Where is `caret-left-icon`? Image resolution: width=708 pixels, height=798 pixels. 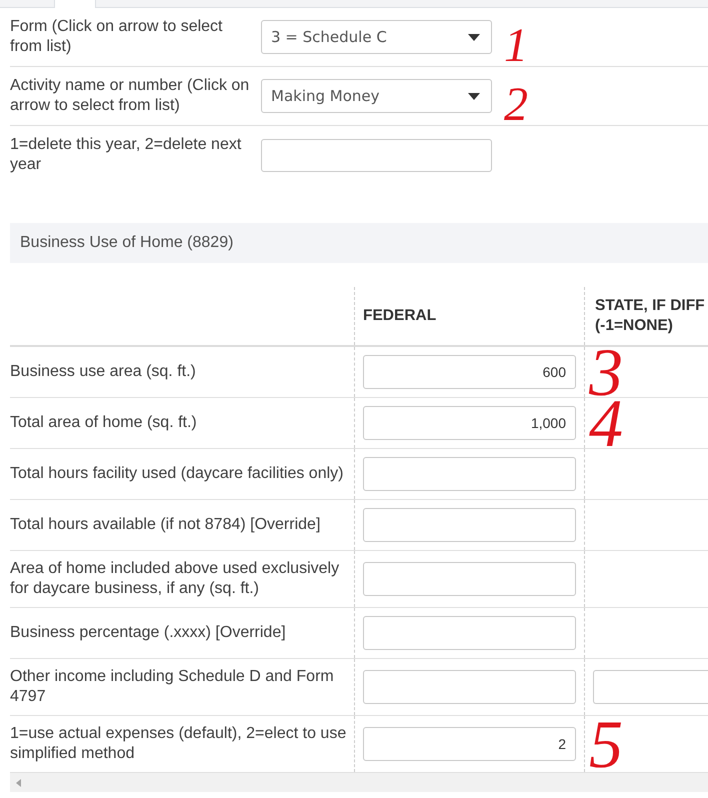 caret-left-icon is located at coordinates (18, 782).